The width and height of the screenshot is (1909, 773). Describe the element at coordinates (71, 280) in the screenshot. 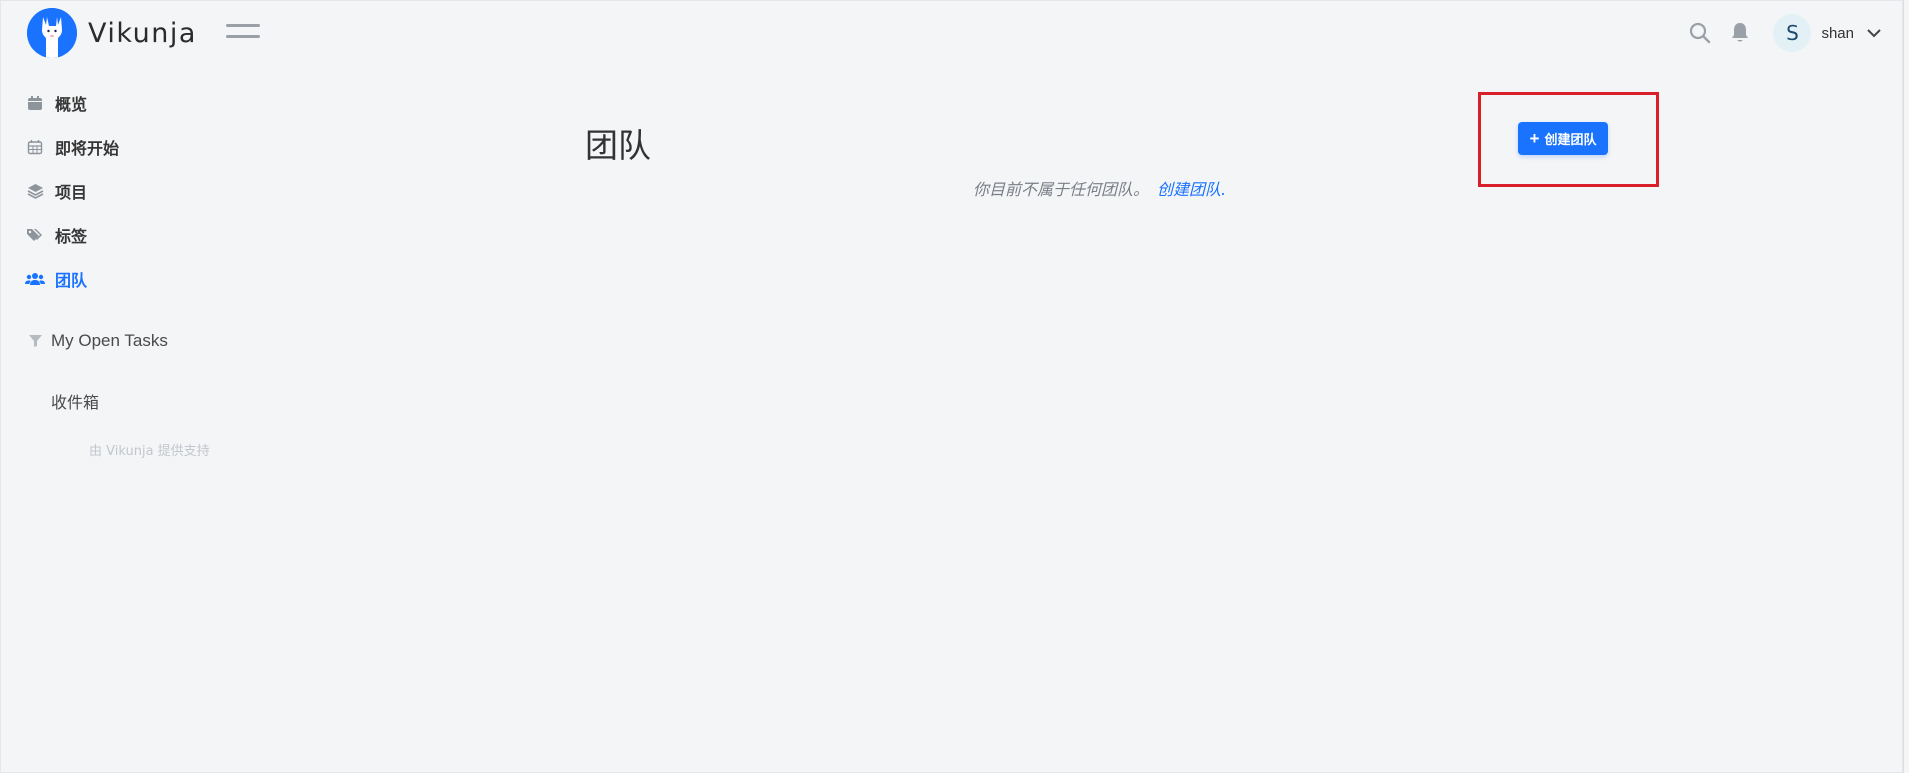

I see `sidebar-item-label: 团队` at that location.